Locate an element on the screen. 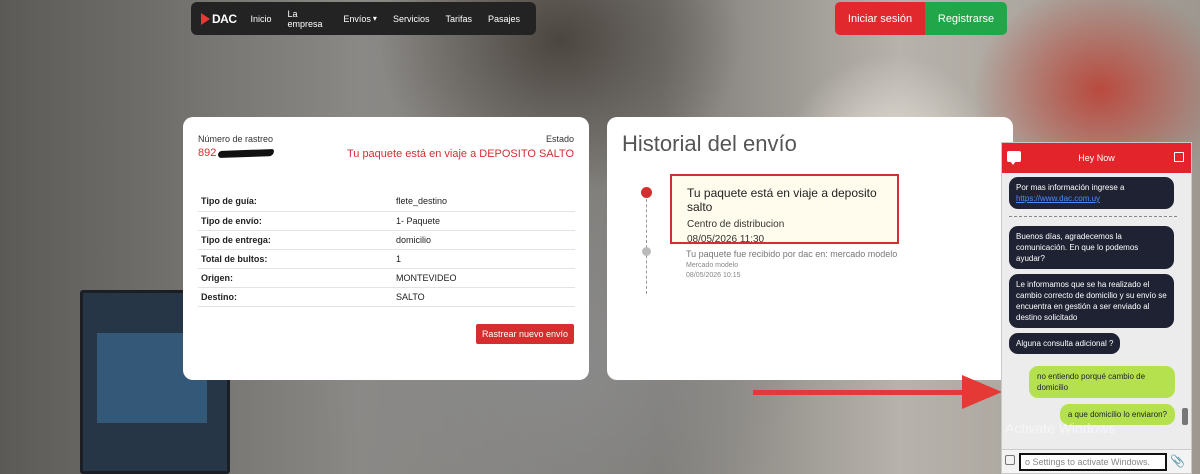  nav-item-envios-label: Envíos is located at coordinates (357, 18).